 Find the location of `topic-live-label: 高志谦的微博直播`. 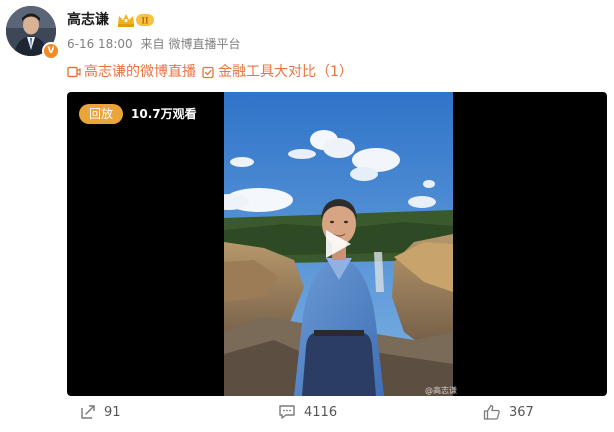

topic-live-label: 高志谦的微博直播 is located at coordinates (140, 72).